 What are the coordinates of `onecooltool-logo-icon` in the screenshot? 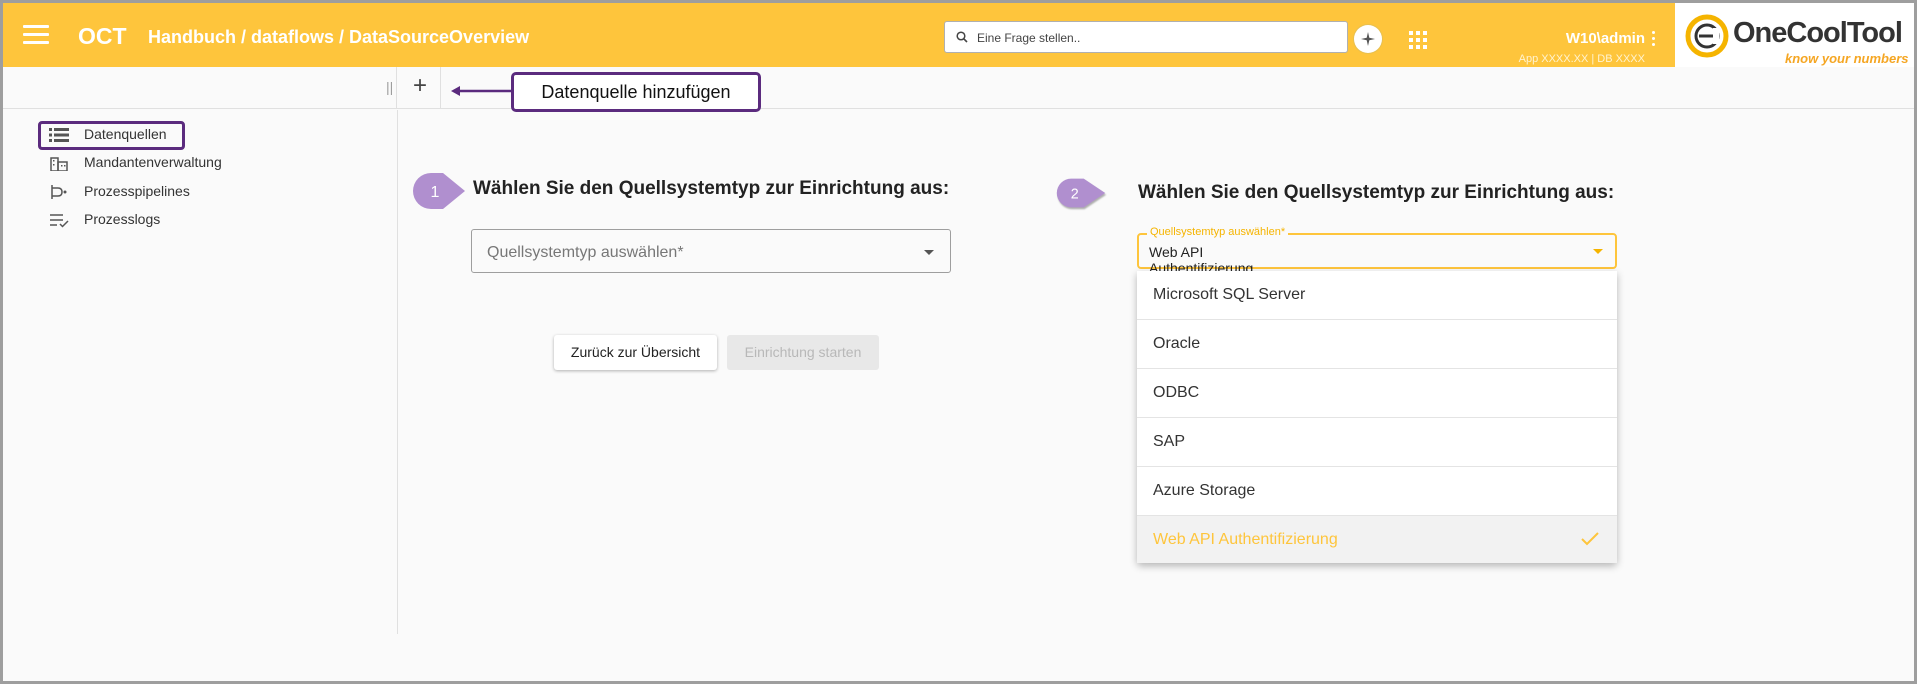 It's located at (1707, 36).